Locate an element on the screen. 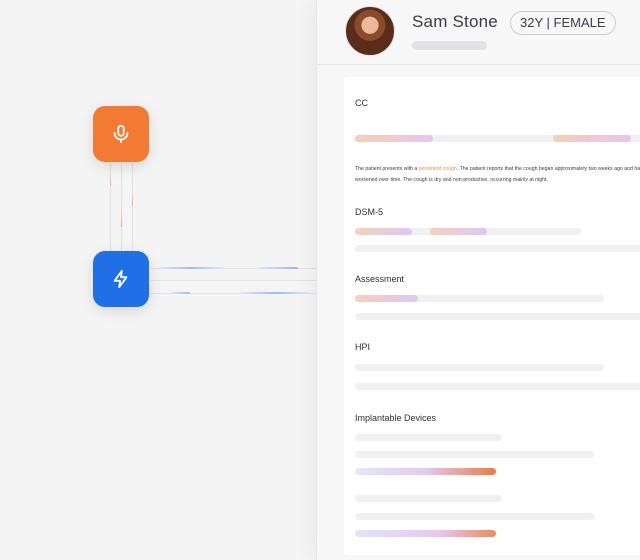 The image size is (640, 560). note-text: The patient presents with a is located at coordinates (387, 169).